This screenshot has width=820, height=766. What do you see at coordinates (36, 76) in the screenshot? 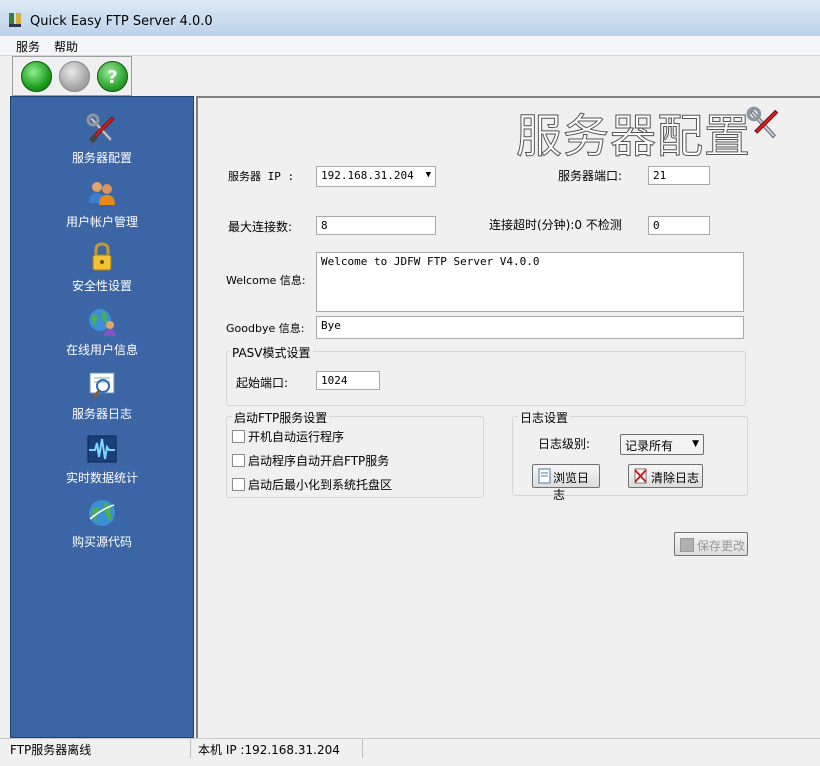
I see `start-server-button` at bounding box center [36, 76].